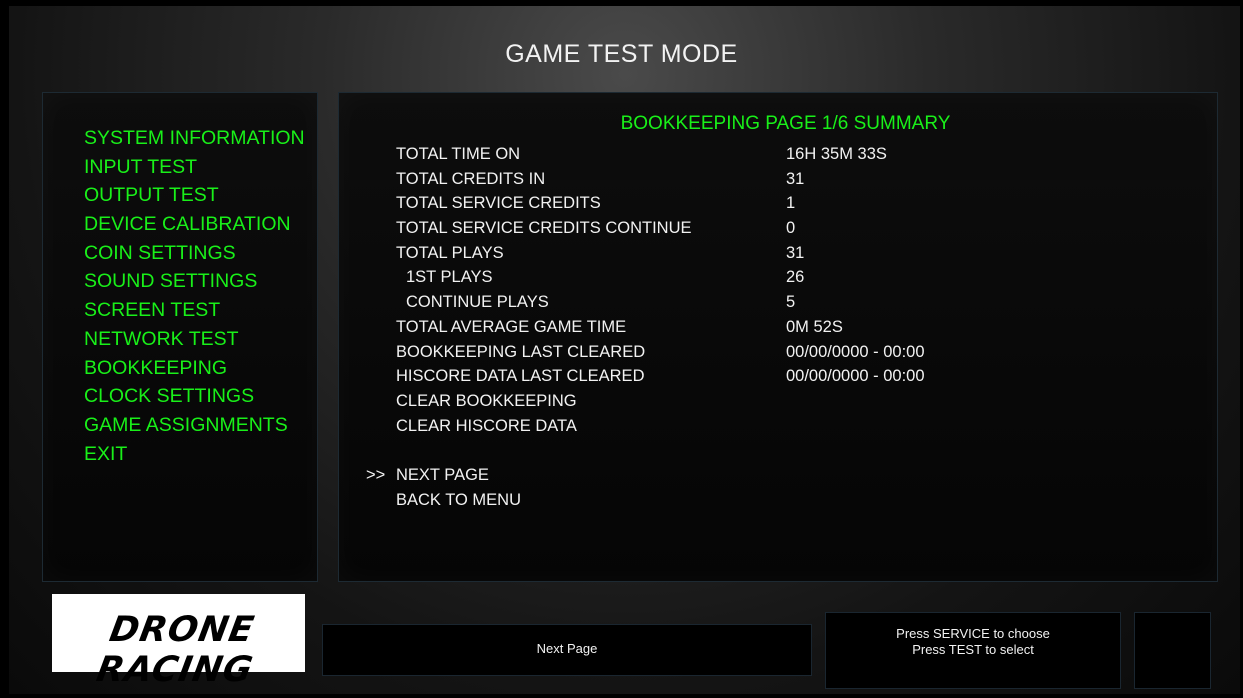  I want to click on stat-value: 1, so click(791, 203).